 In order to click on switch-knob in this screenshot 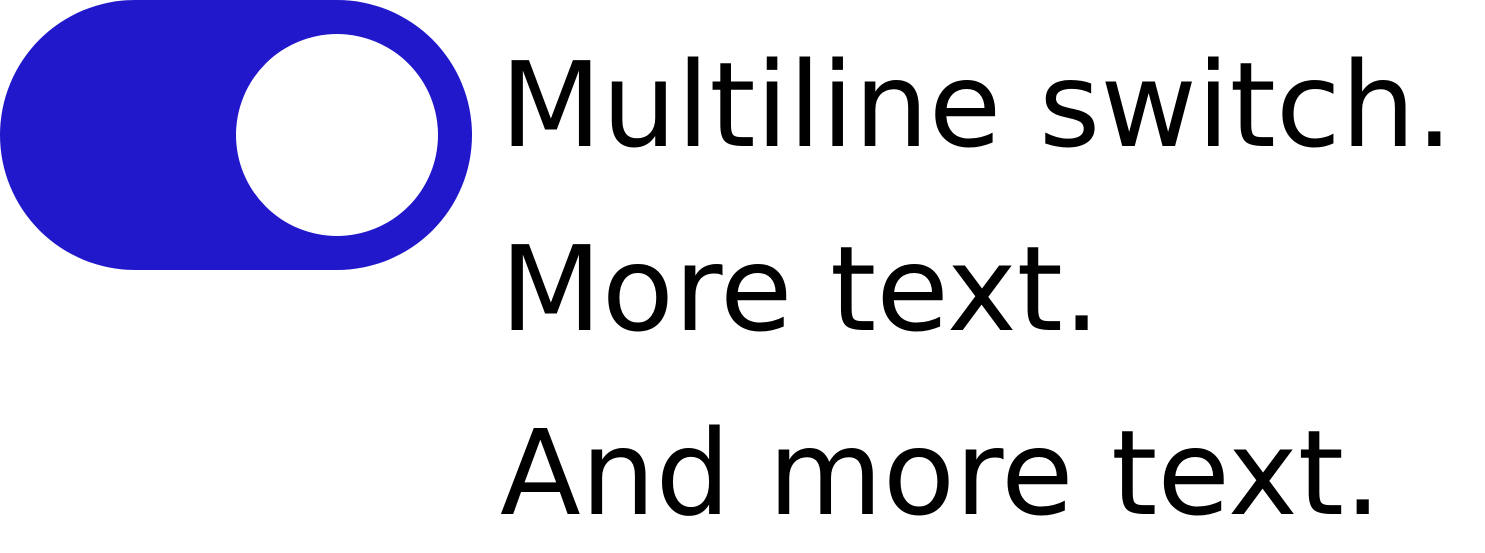, I will do `click(337, 135)`.